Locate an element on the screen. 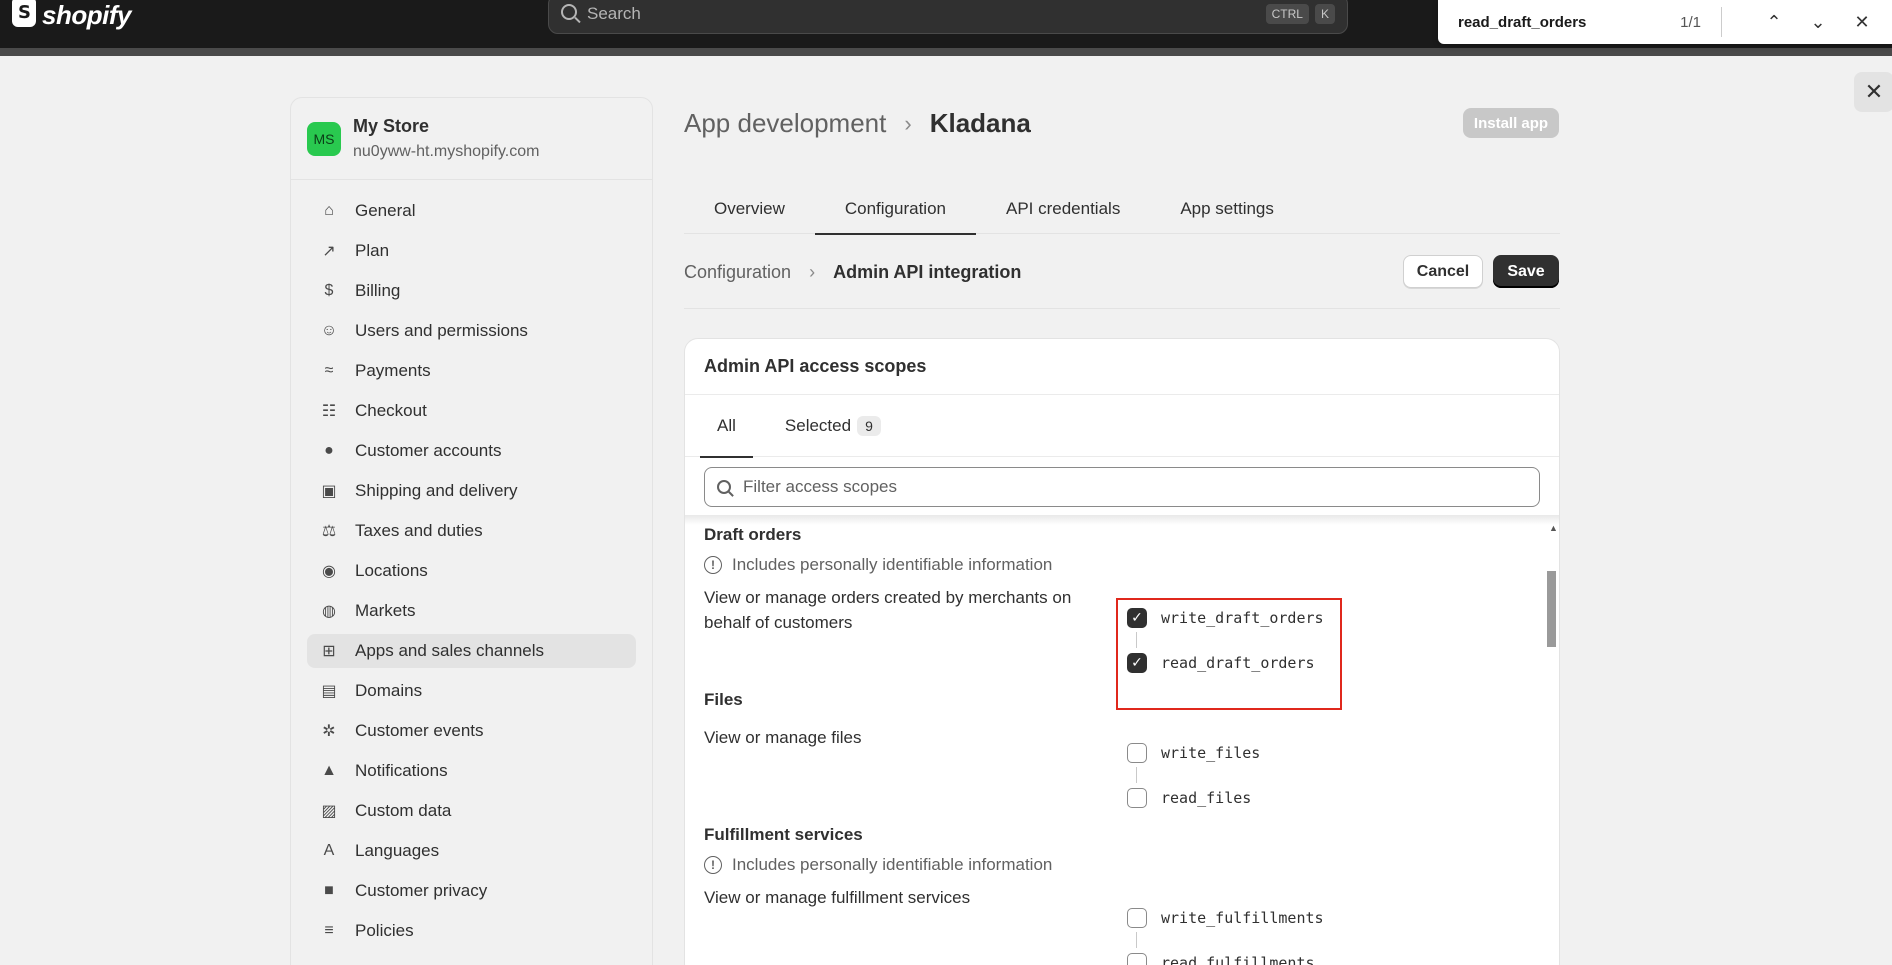  cart-icon: ☷ is located at coordinates (329, 411).